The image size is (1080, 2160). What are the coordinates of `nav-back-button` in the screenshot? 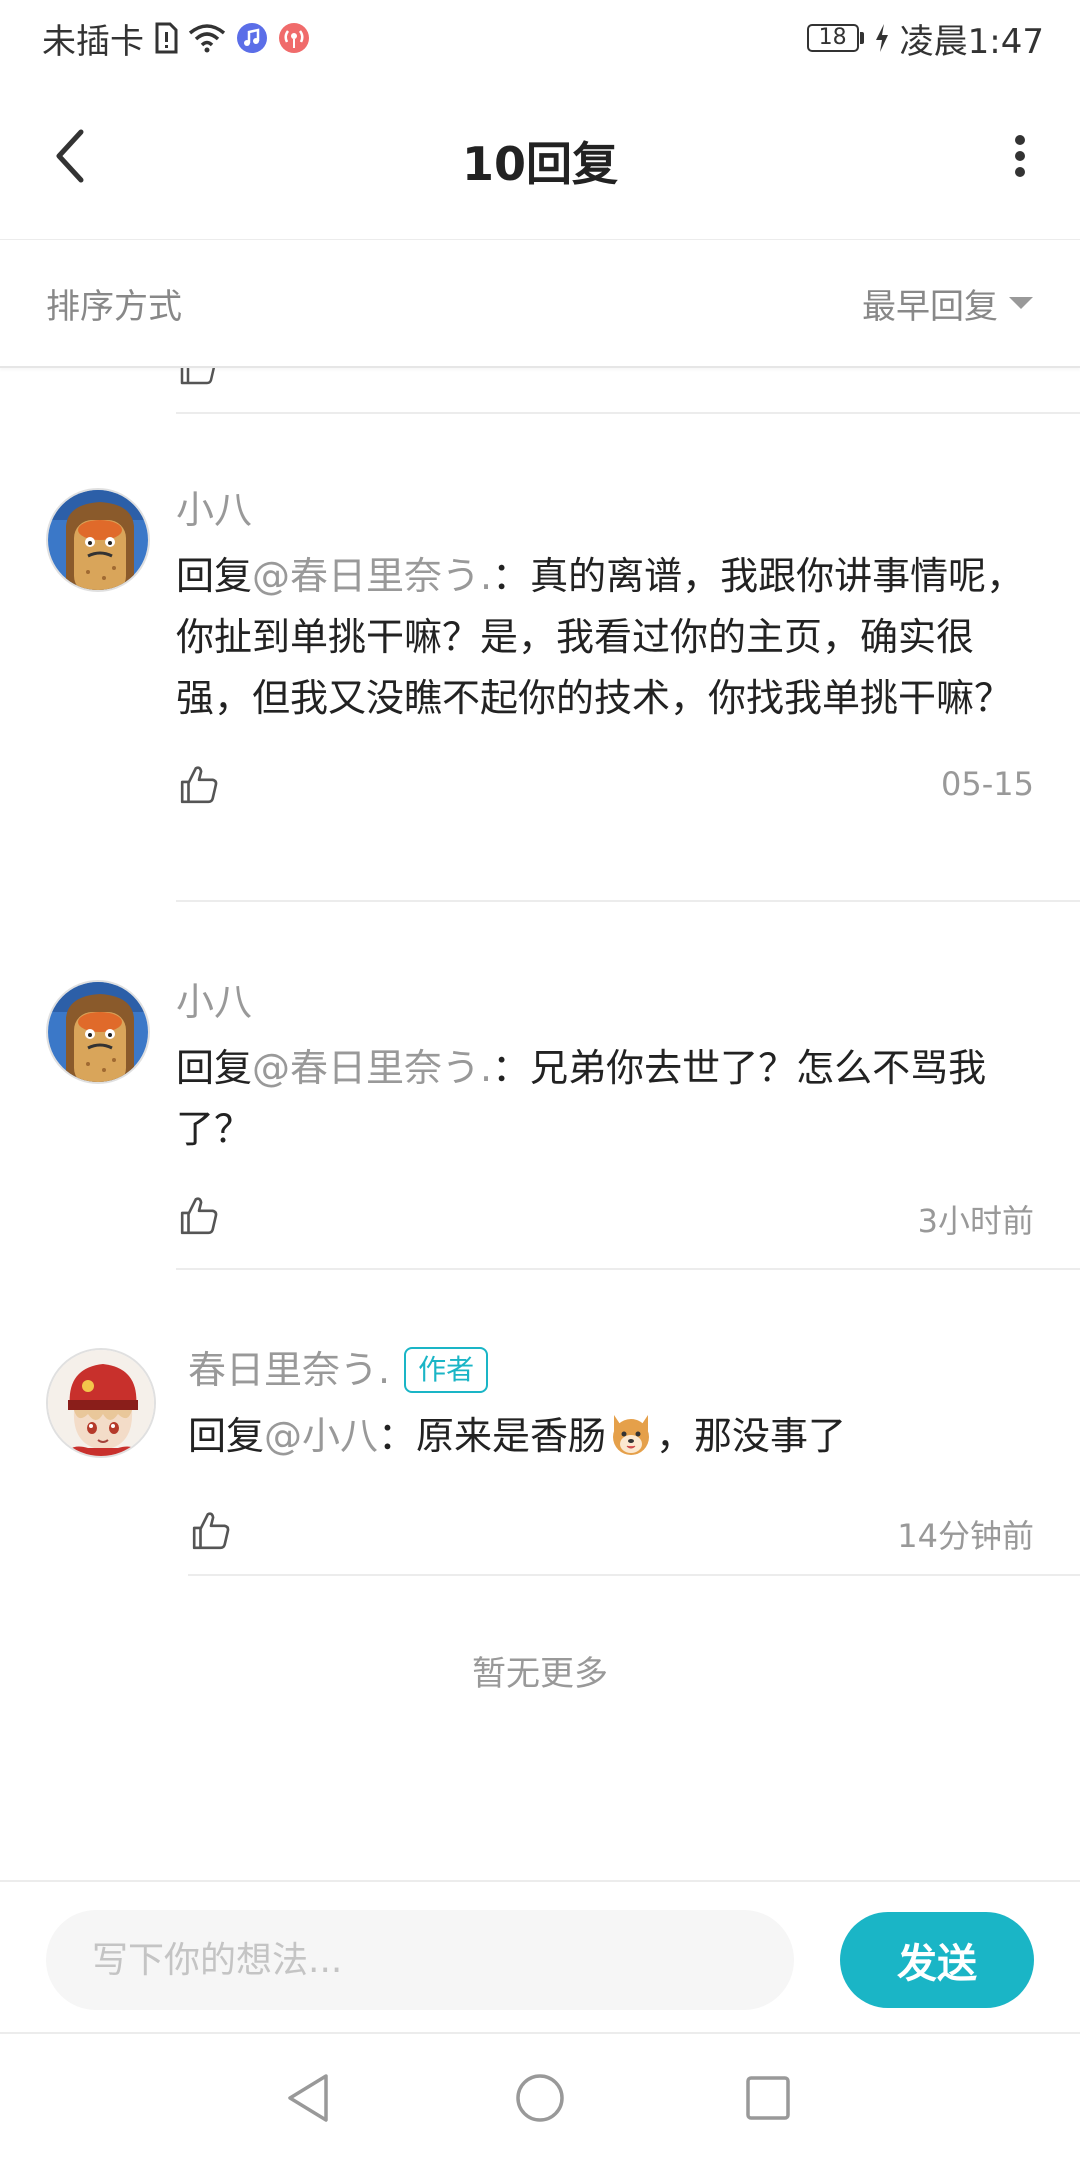 It's located at (308, 2098).